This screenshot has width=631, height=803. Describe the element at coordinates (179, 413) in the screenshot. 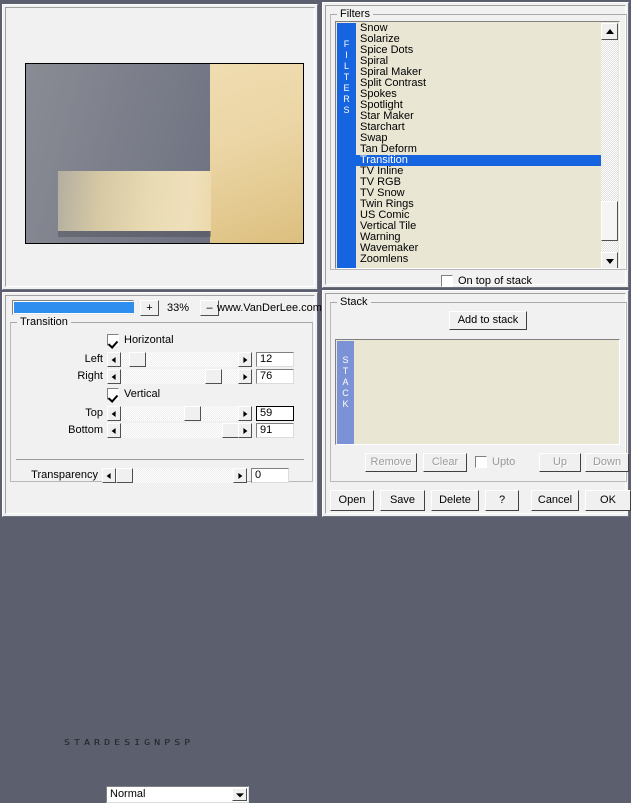

I see `top-slider-track` at that location.